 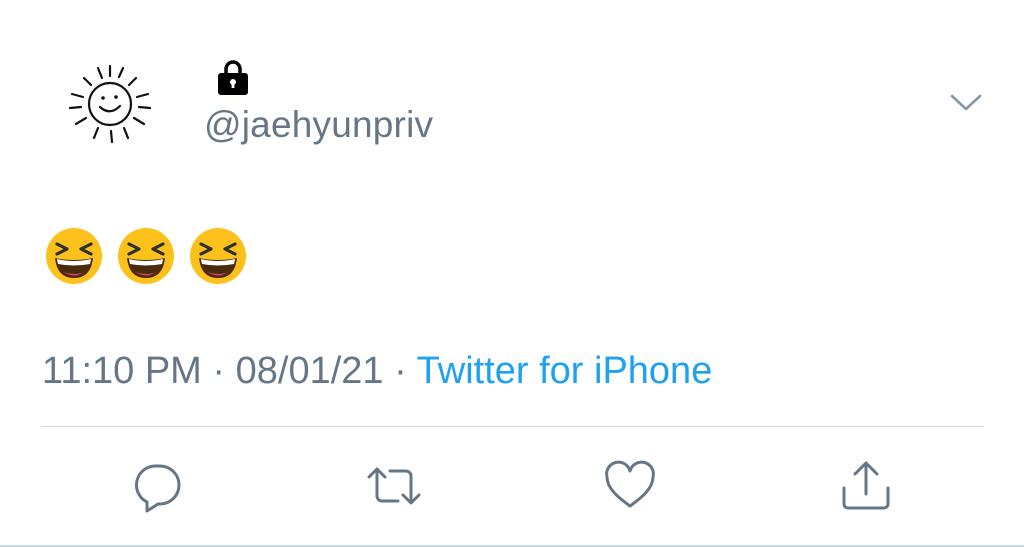 I want to click on tweet-time: 11:10 PM, so click(x=122, y=371).